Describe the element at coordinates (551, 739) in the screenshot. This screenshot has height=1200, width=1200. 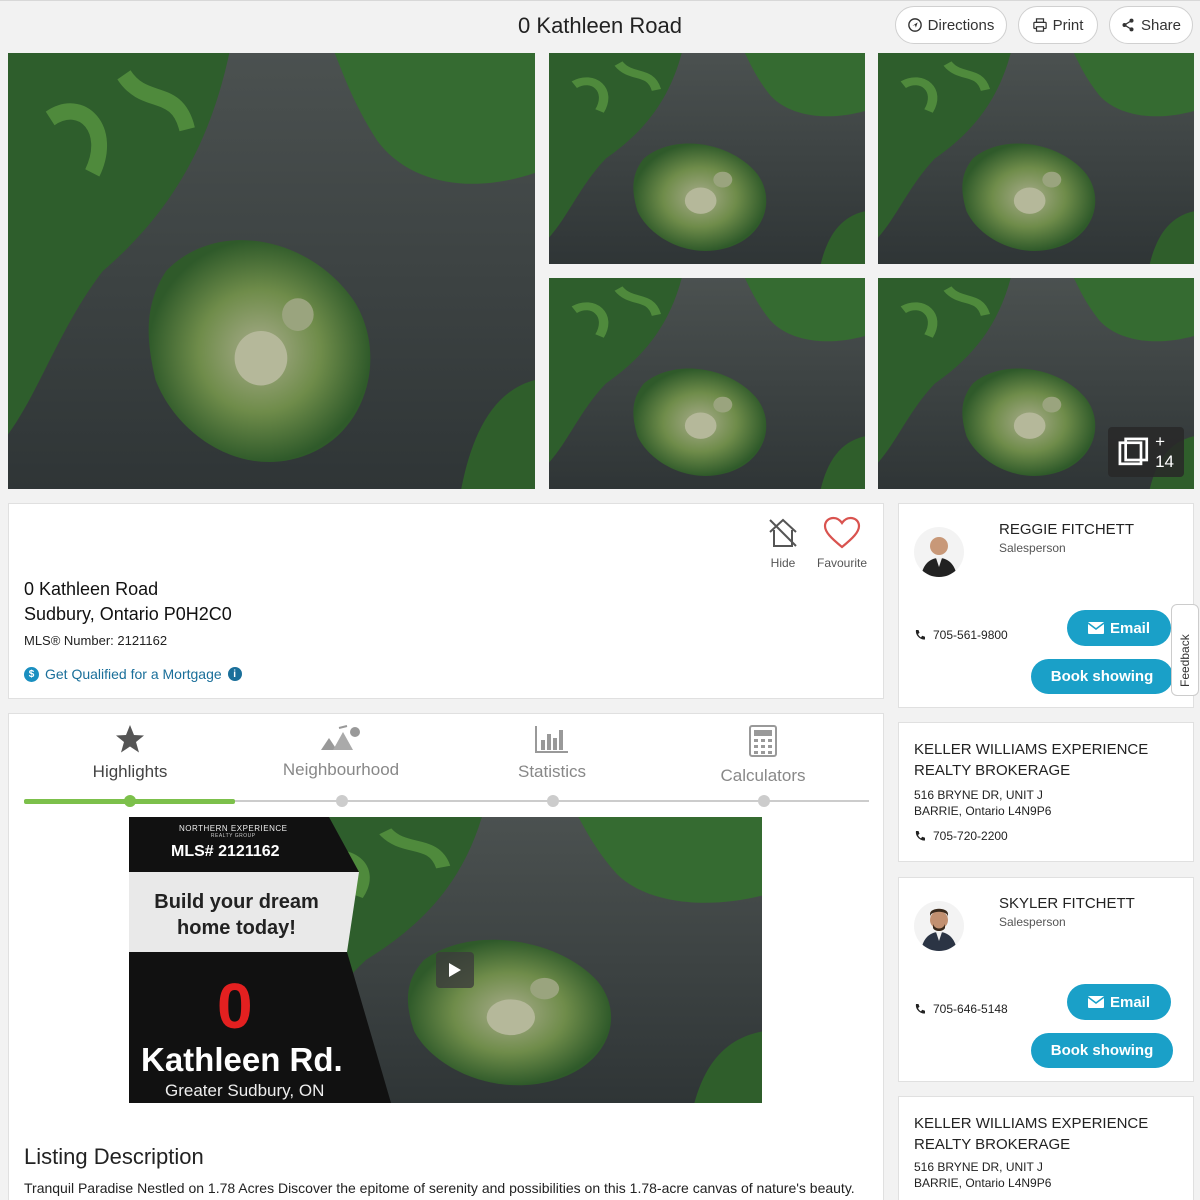
I see `bar-chart-icon` at that location.